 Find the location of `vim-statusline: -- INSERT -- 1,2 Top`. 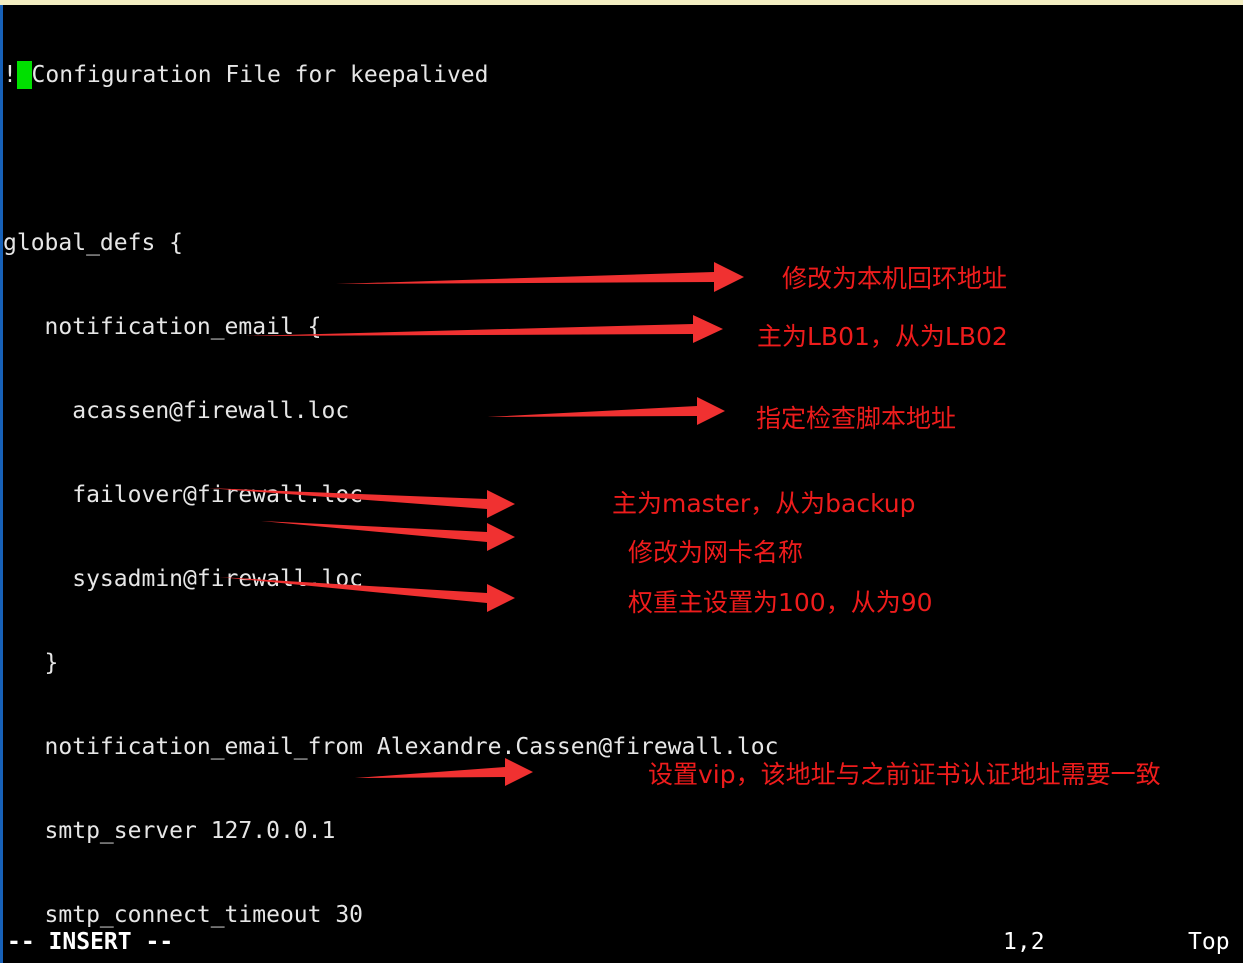

vim-statusline: -- INSERT -- 1,2 Top is located at coordinates (623, 942).